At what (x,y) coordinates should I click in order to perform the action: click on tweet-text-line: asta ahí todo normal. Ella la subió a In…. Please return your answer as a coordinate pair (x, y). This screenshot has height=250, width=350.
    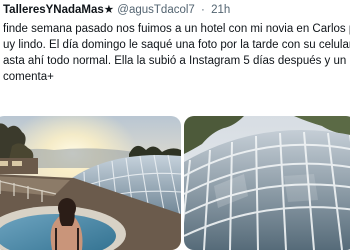
    Looking at the image, I should click on (176, 61).